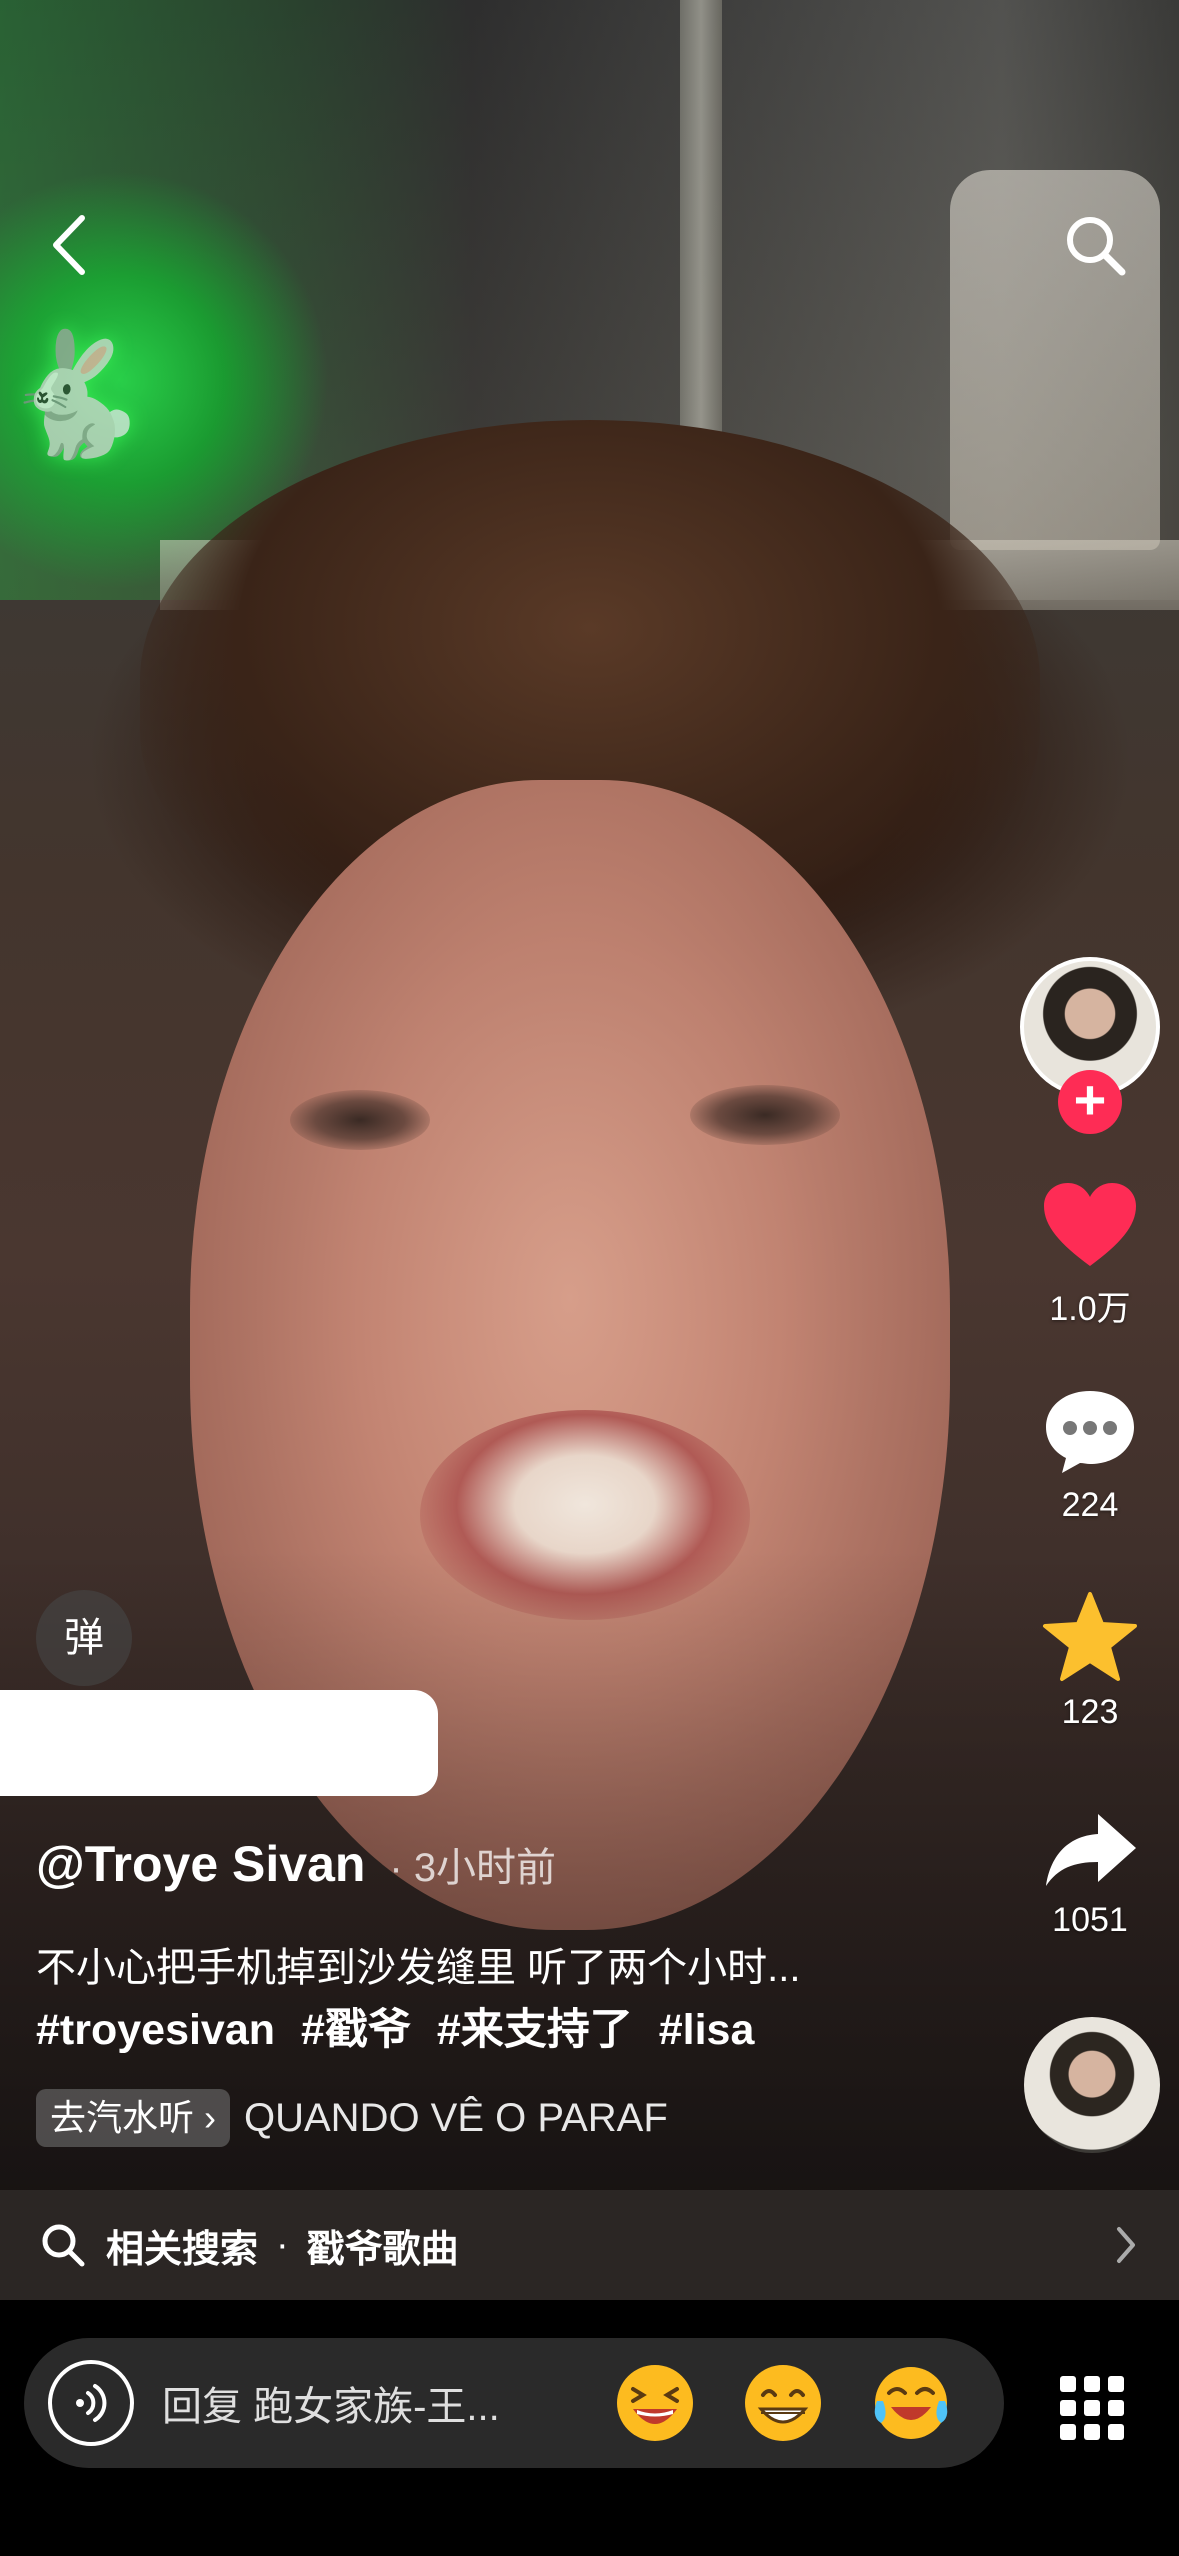  I want to click on favorite-button: 123, so click(1090, 1661).